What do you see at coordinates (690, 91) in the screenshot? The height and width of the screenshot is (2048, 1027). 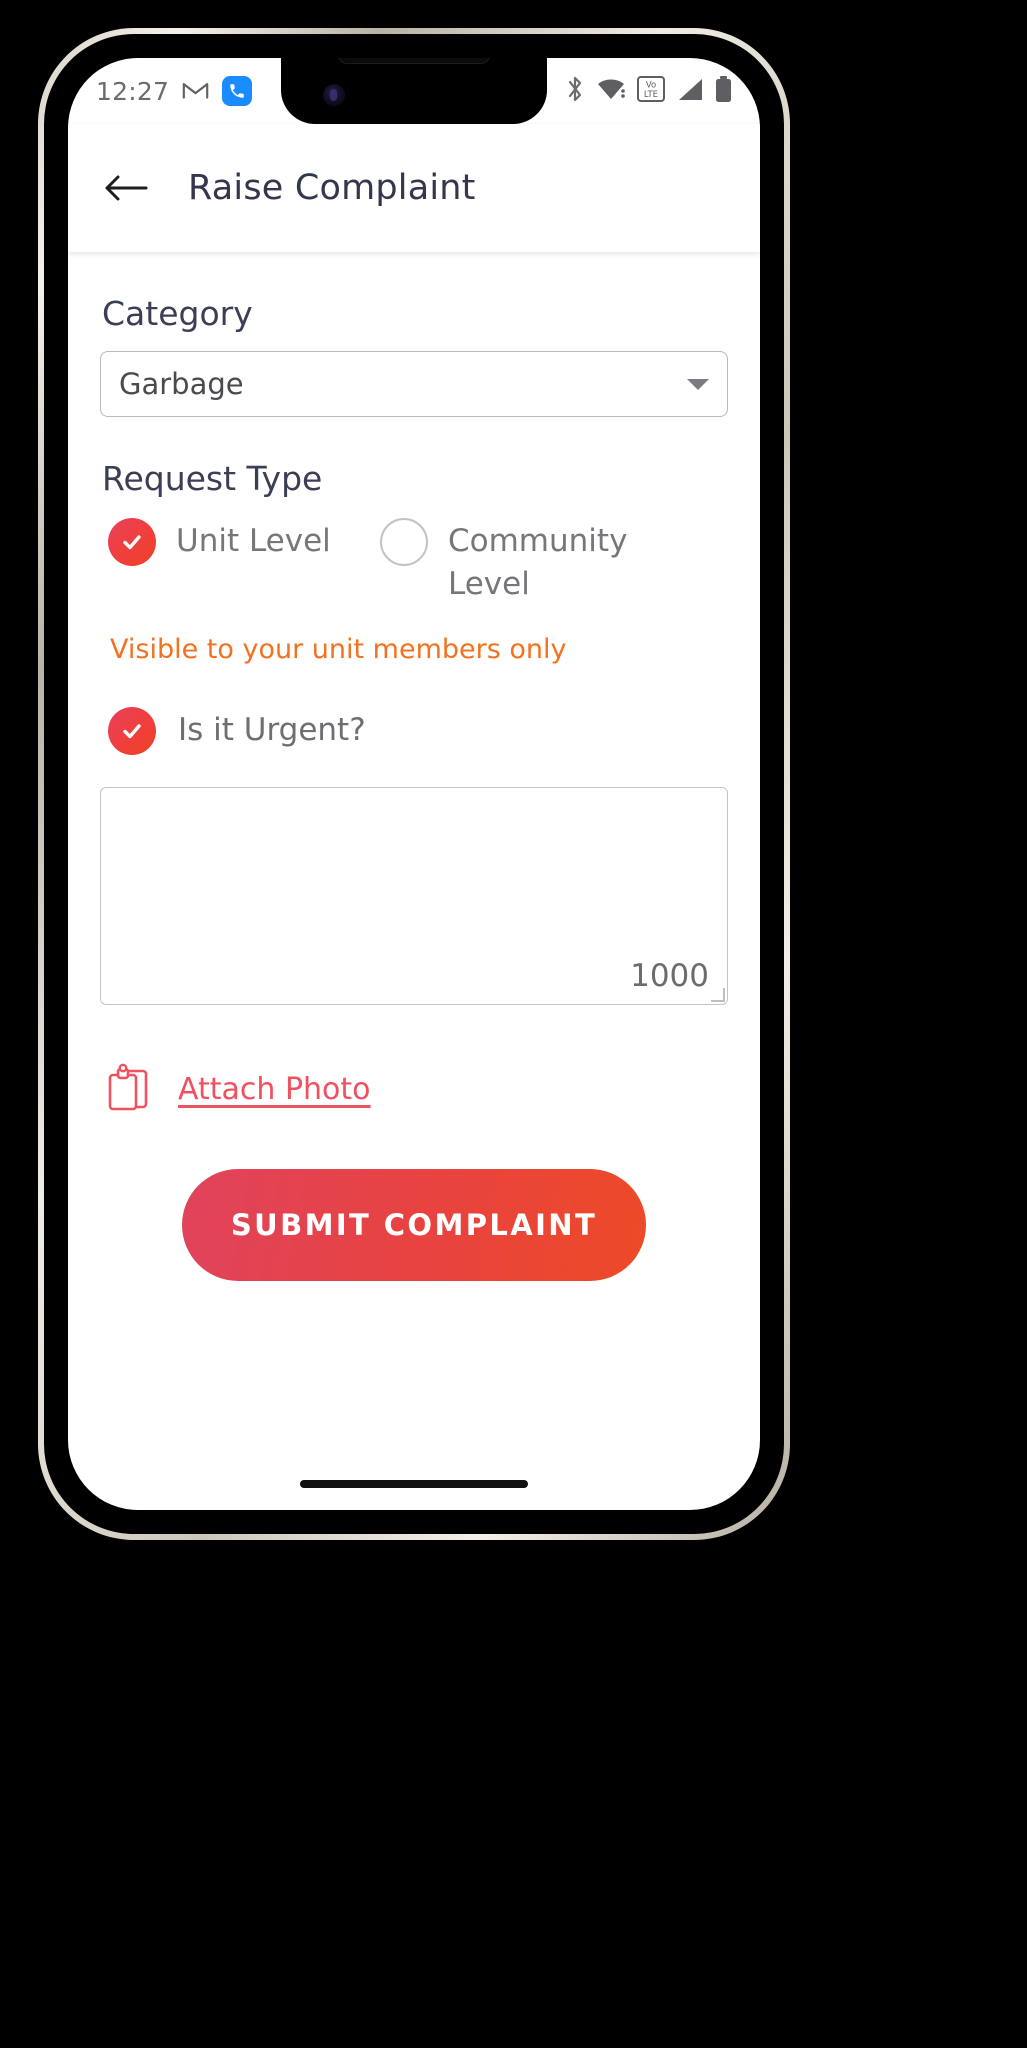 I see `cellular-signal-icon` at bounding box center [690, 91].